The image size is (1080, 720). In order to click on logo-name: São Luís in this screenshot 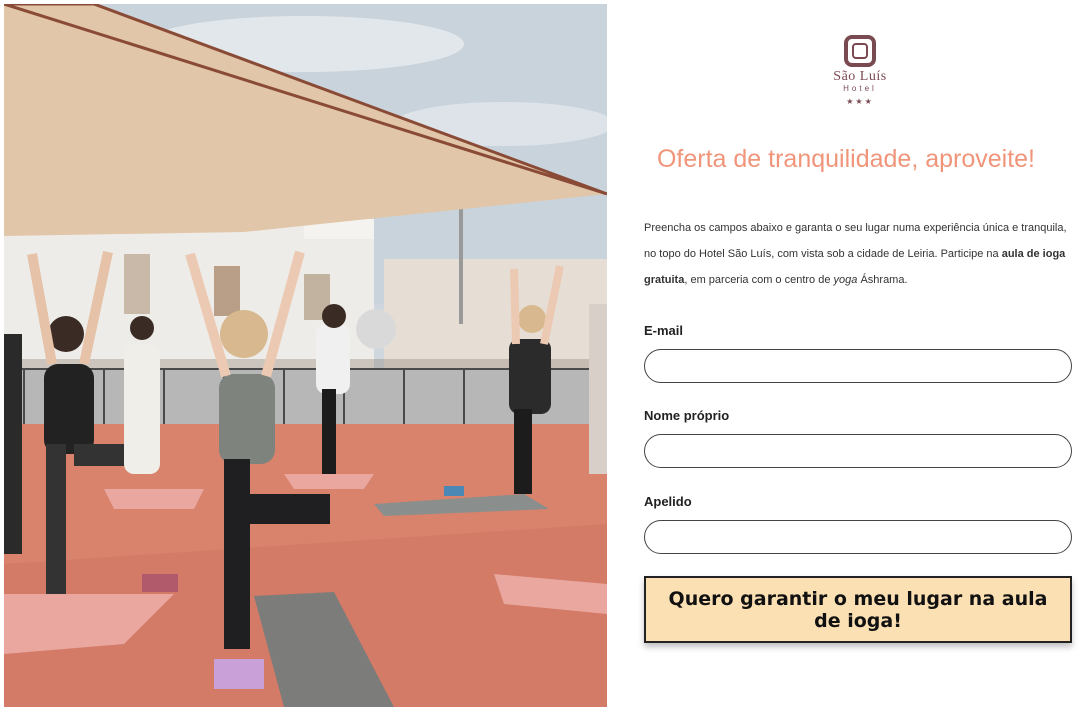, I will do `click(860, 76)`.